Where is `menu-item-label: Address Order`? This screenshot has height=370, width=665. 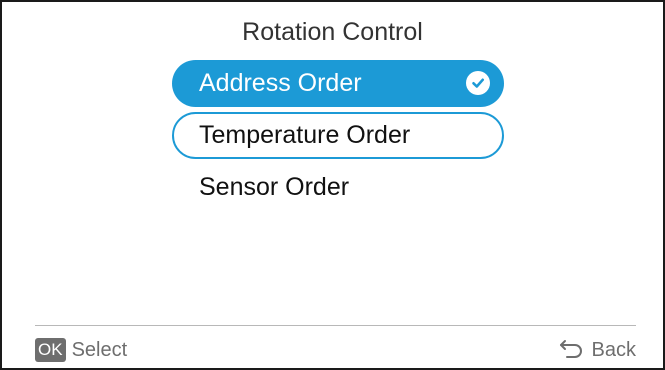
menu-item-label: Address Order is located at coordinates (280, 83).